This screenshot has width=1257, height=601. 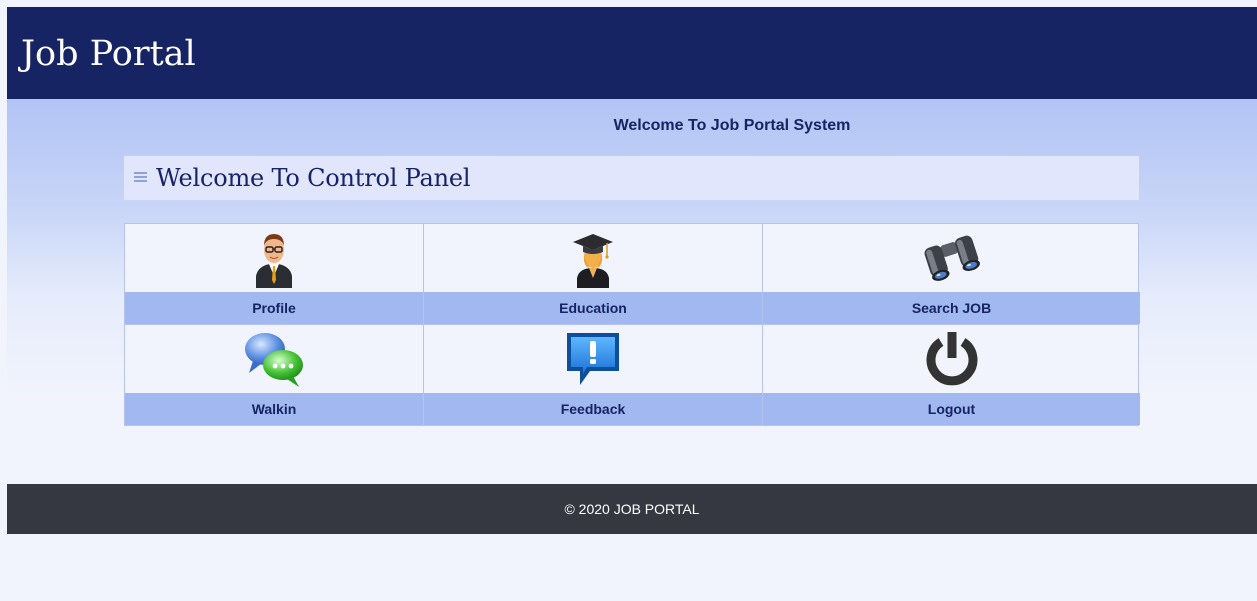 What do you see at coordinates (313, 178) in the screenshot?
I see `panel-title: Welcome To Control Panel` at bounding box center [313, 178].